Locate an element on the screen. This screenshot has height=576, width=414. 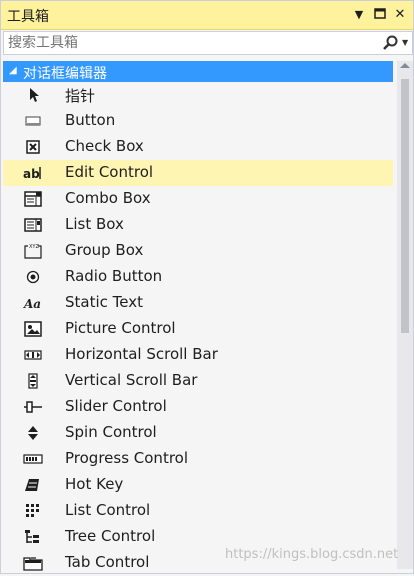
item-label: Hot Key is located at coordinates (94, 484).